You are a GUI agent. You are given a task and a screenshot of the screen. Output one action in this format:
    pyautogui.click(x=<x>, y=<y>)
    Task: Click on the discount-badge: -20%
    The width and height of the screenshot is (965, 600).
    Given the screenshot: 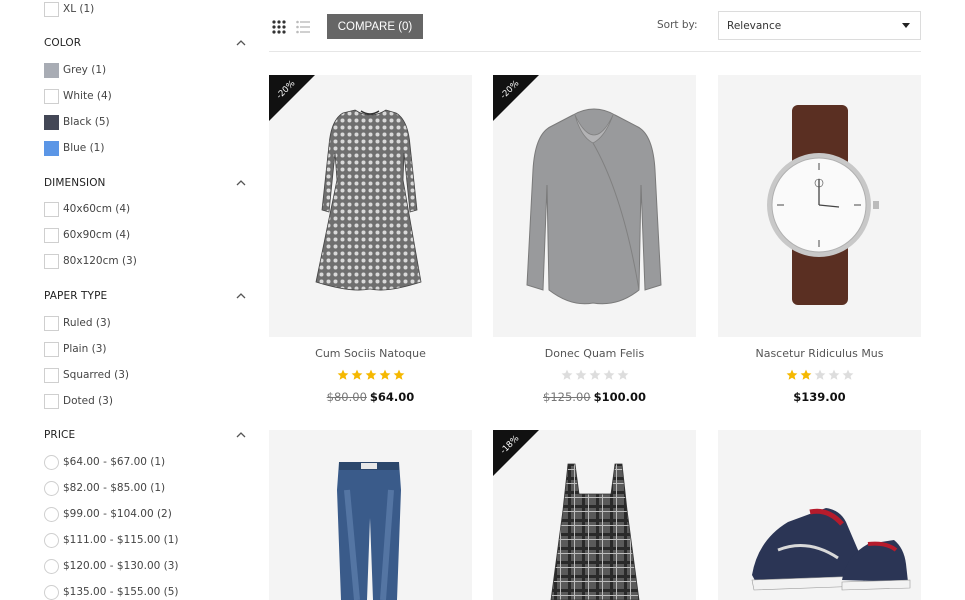 What is the action you would take?
    pyautogui.click(x=516, y=98)
    